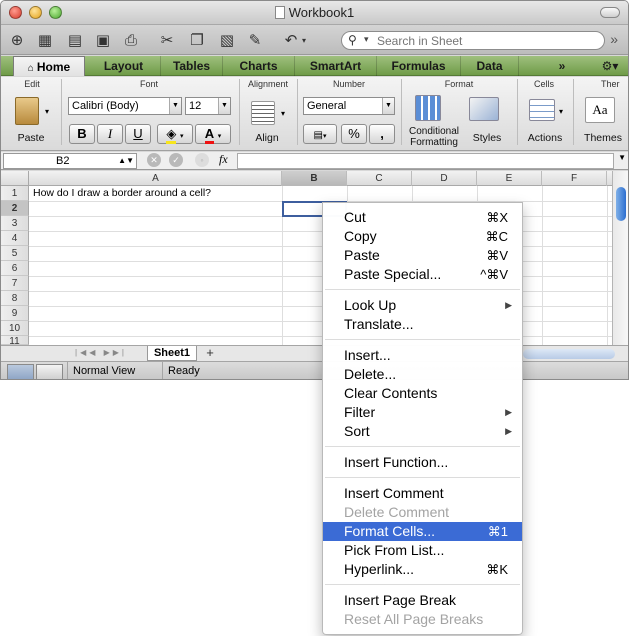 The height and width of the screenshot is (636, 629). What do you see at coordinates (138, 134) in the screenshot?
I see `underline-button: U` at bounding box center [138, 134].